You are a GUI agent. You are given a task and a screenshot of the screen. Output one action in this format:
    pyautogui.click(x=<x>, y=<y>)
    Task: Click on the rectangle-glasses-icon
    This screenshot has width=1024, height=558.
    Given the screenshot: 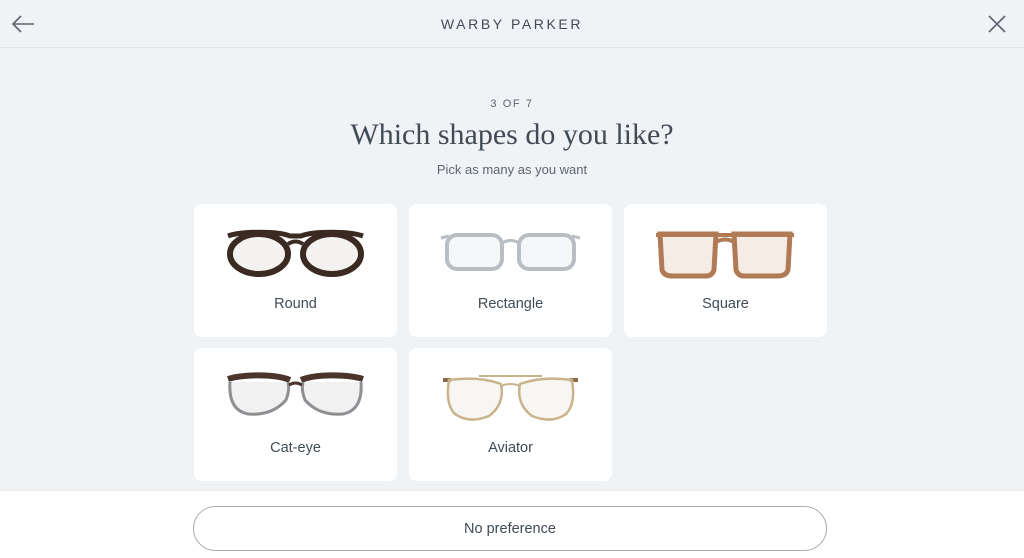 What is the action you would take?
    pyautogui.click(x=510, y=252)
    